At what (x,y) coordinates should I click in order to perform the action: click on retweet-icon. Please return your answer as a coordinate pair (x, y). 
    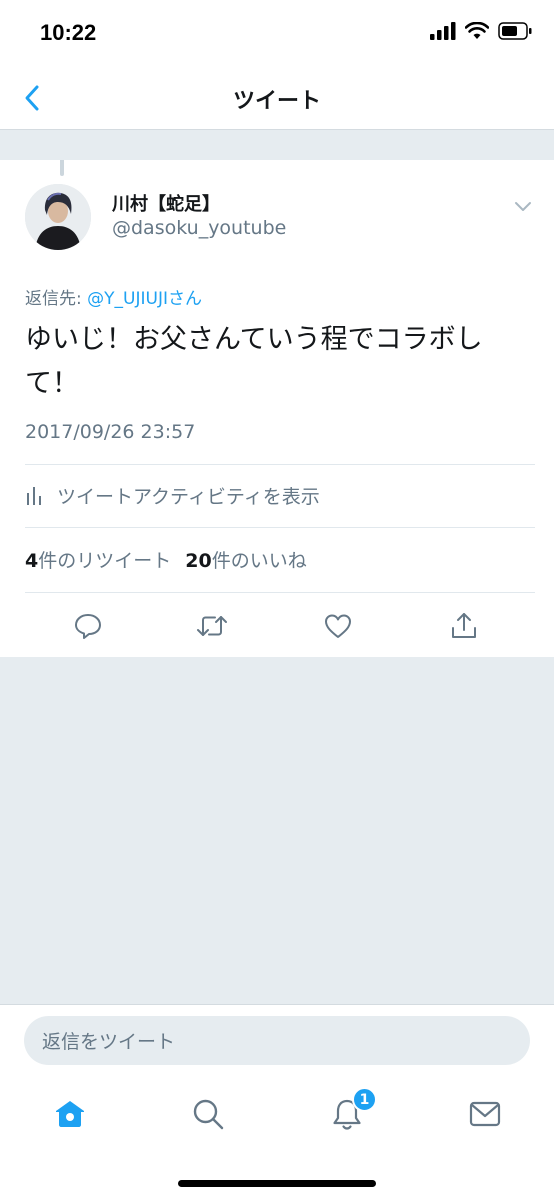
    Looking at the image, I should click on (212, 626).